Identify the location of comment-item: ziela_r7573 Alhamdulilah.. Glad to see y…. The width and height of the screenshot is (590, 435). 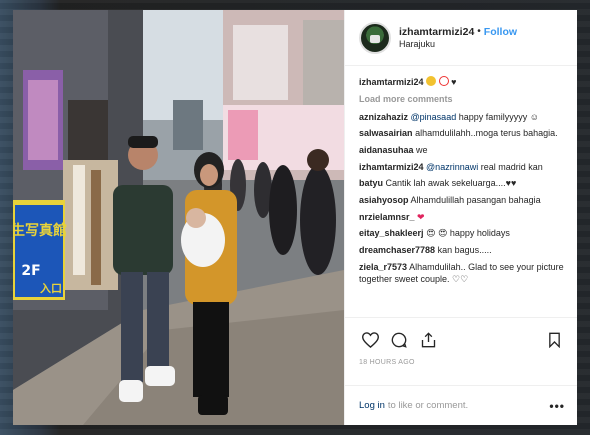
(462, 273).